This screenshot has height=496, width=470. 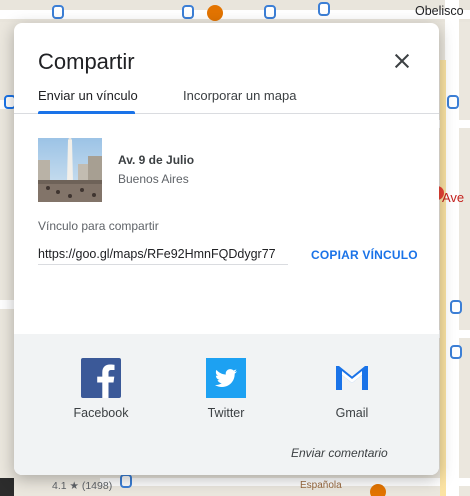 I want to click on map-label-obelisco: Obelisco, so click(x=439, y=11).